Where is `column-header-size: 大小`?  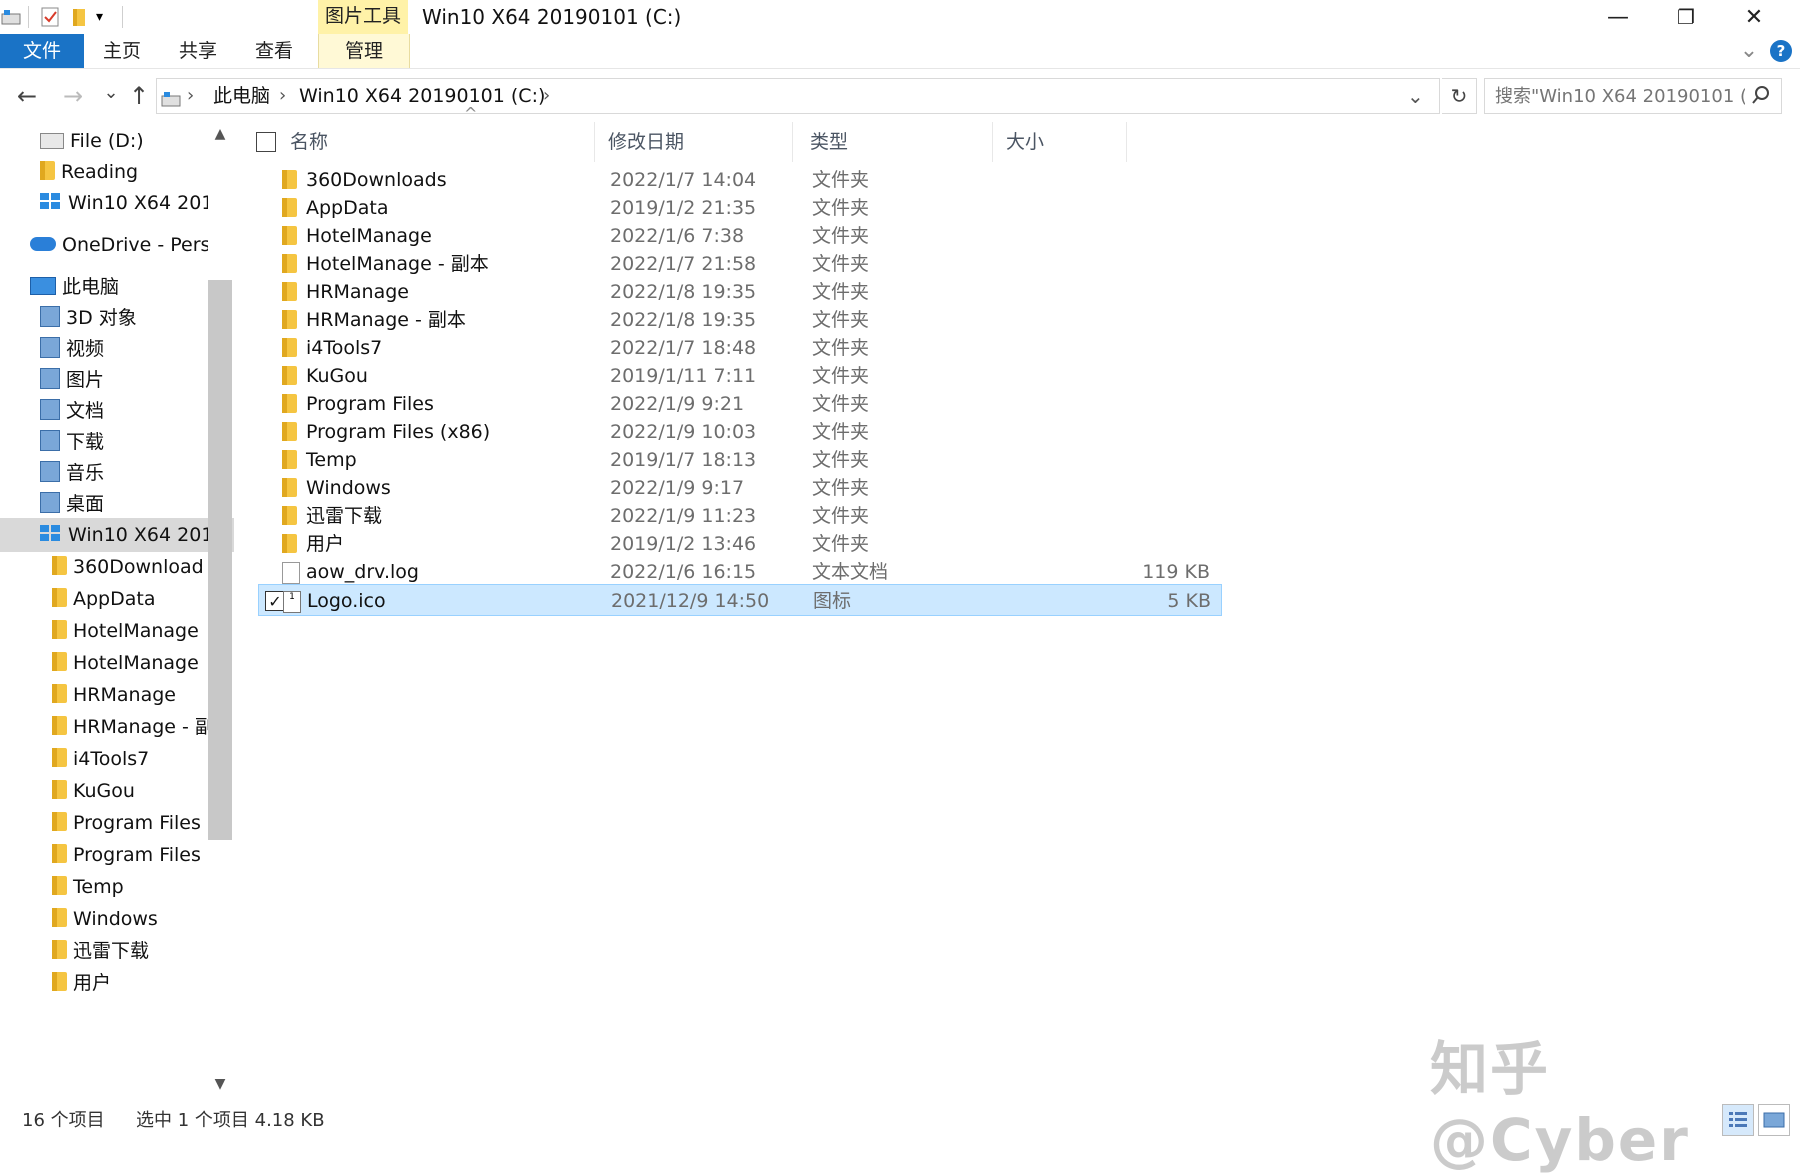
column-header-size: 大小 is located at coordinates (1025, 142).